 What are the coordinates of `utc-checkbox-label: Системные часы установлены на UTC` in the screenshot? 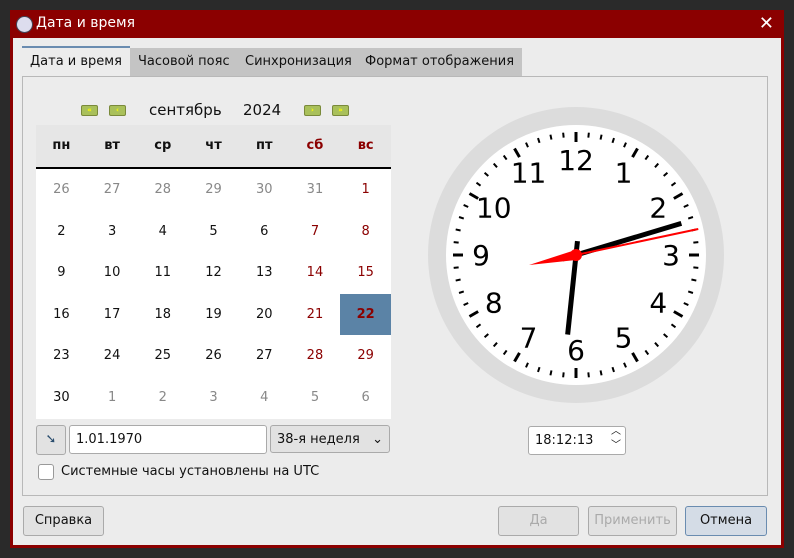 It's located at (190, 471).